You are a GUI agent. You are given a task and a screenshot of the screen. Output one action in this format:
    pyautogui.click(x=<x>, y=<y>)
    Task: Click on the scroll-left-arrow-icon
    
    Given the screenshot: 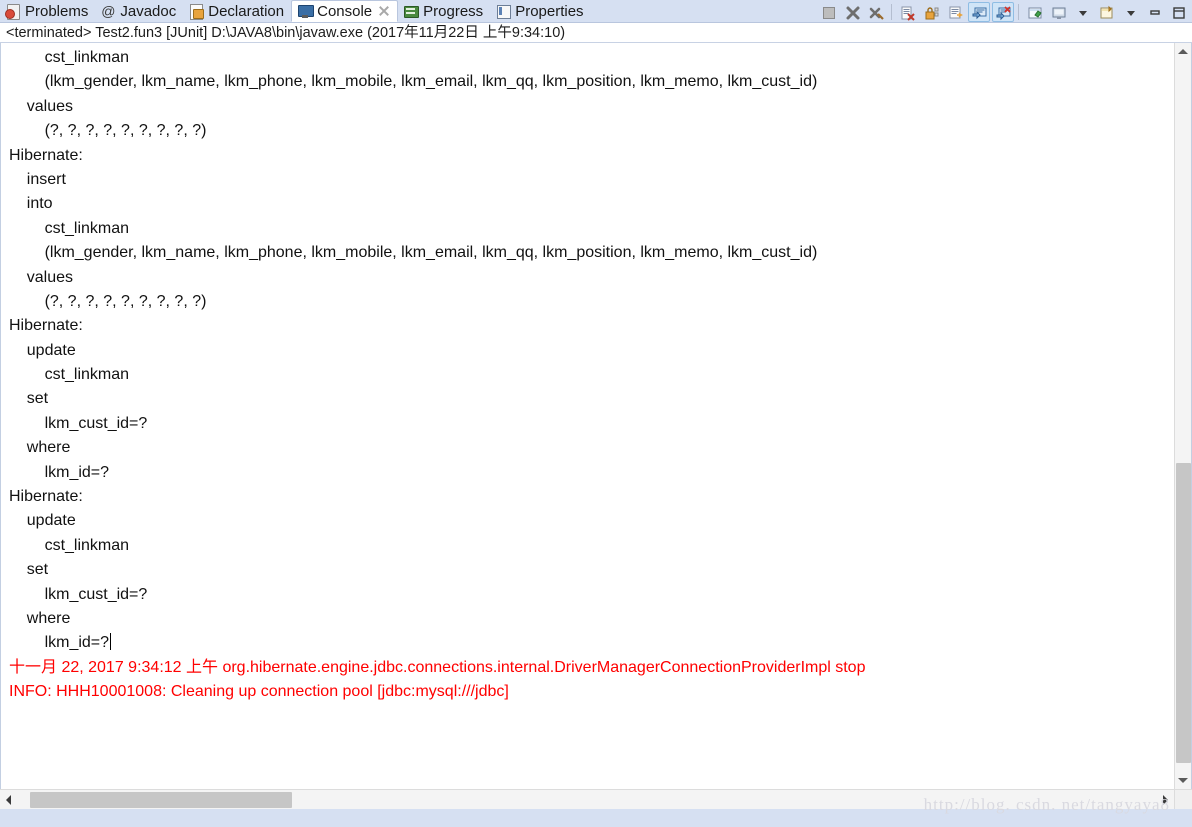 What is the action you would take?
    pyautogui.click(x=8, y=799)
    